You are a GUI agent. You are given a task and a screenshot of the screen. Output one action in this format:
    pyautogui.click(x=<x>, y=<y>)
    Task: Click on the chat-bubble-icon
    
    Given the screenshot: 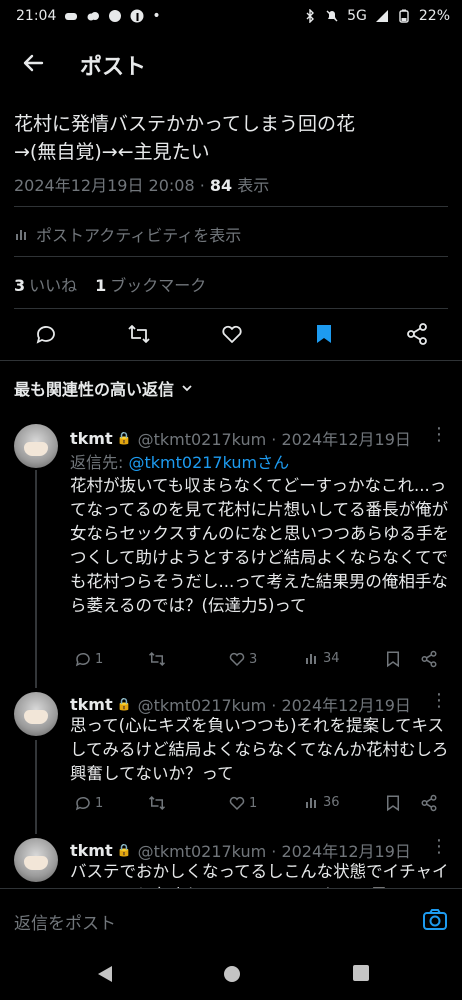 What is the action you would take?
    pyautogui.click(x=115, y=16)
    